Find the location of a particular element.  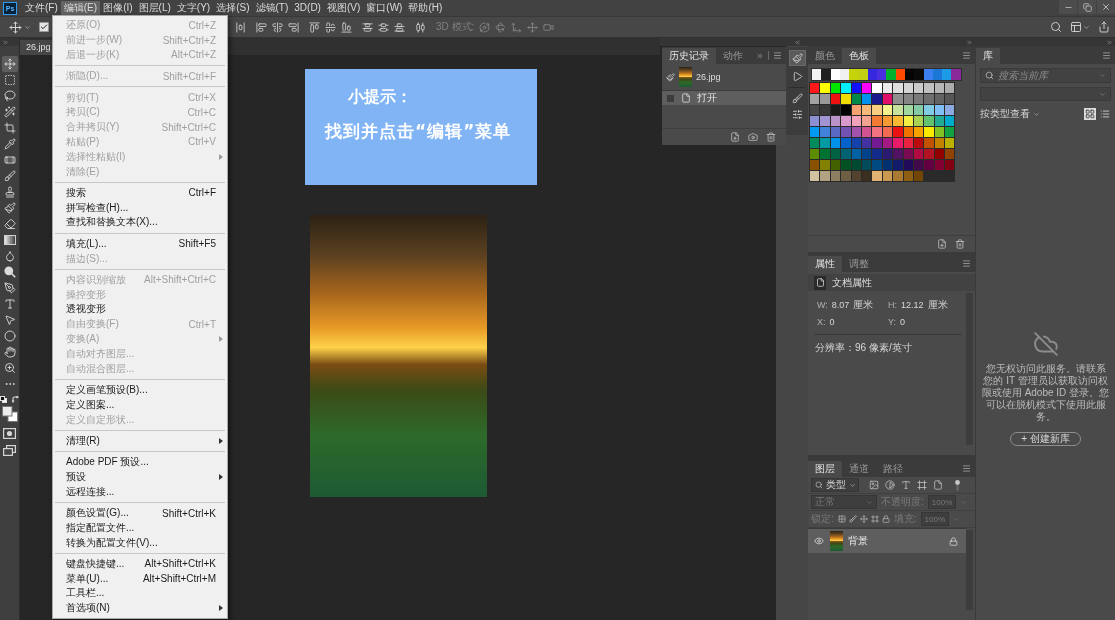

share-icon is located at coordinates (1104, 27).